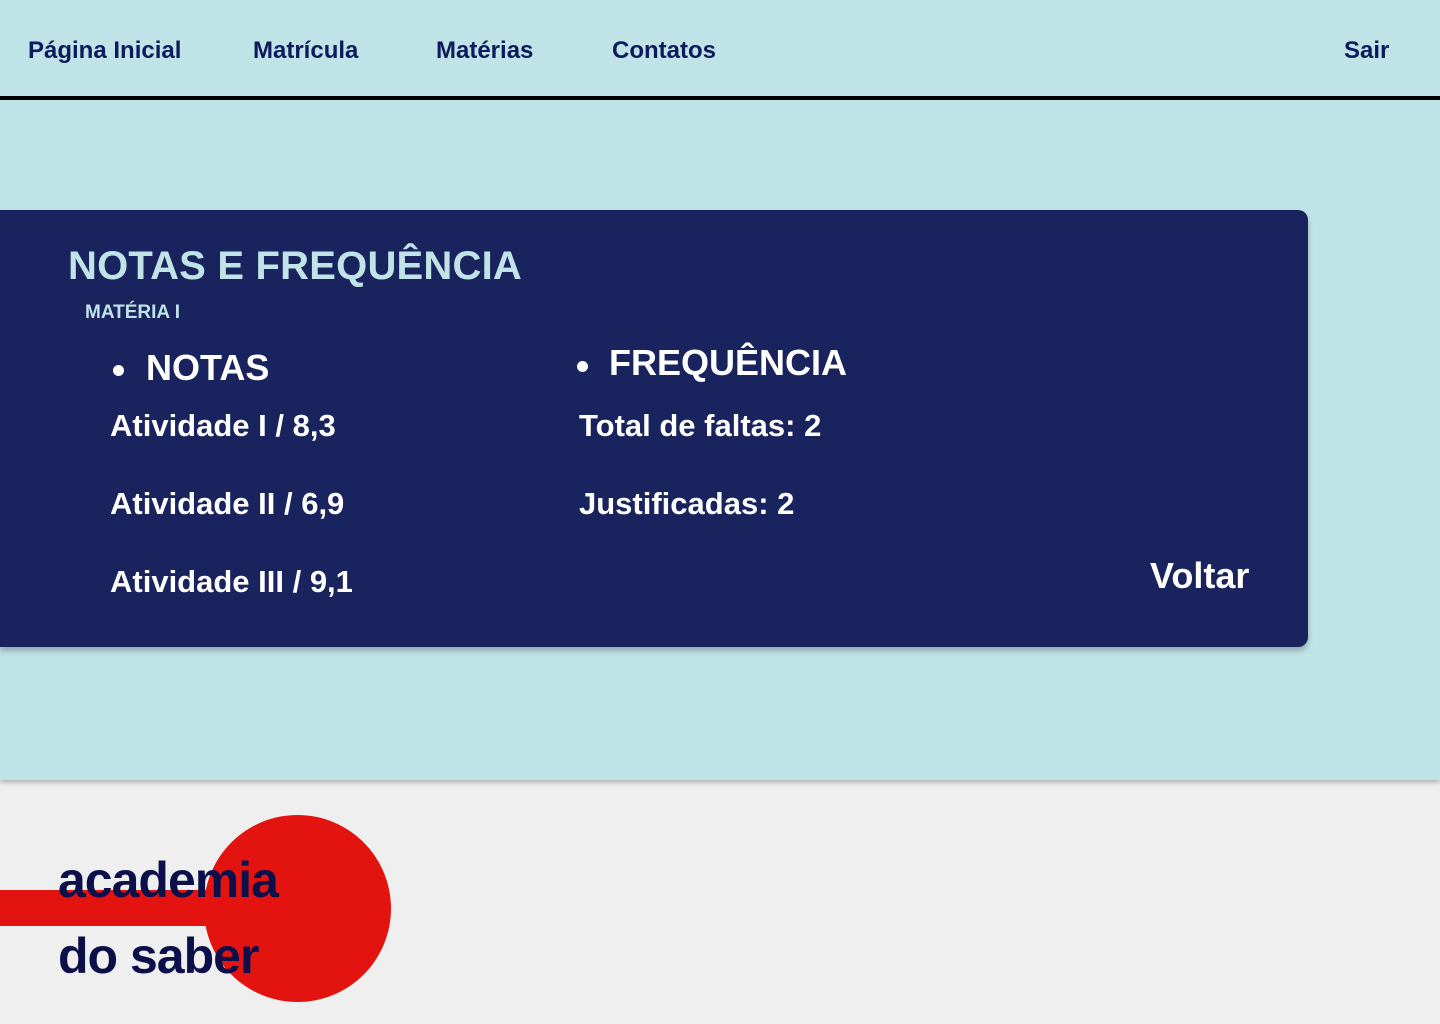 This screenshot has height=1024, width=1440. Describe the element at coordinates (728, 362) in the screenshot. I see `attendance-heading: FREQUÊNCIA` at that location.